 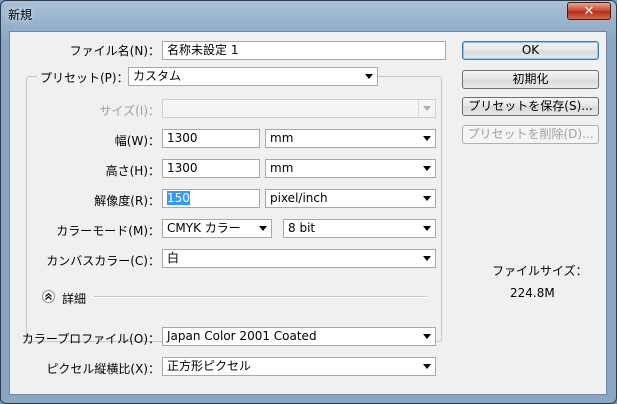 What do you see at coordinates (359, 228) in the screenshot?
I see `bit-depth-select: 8 bit` at bounding box center [359, 228].